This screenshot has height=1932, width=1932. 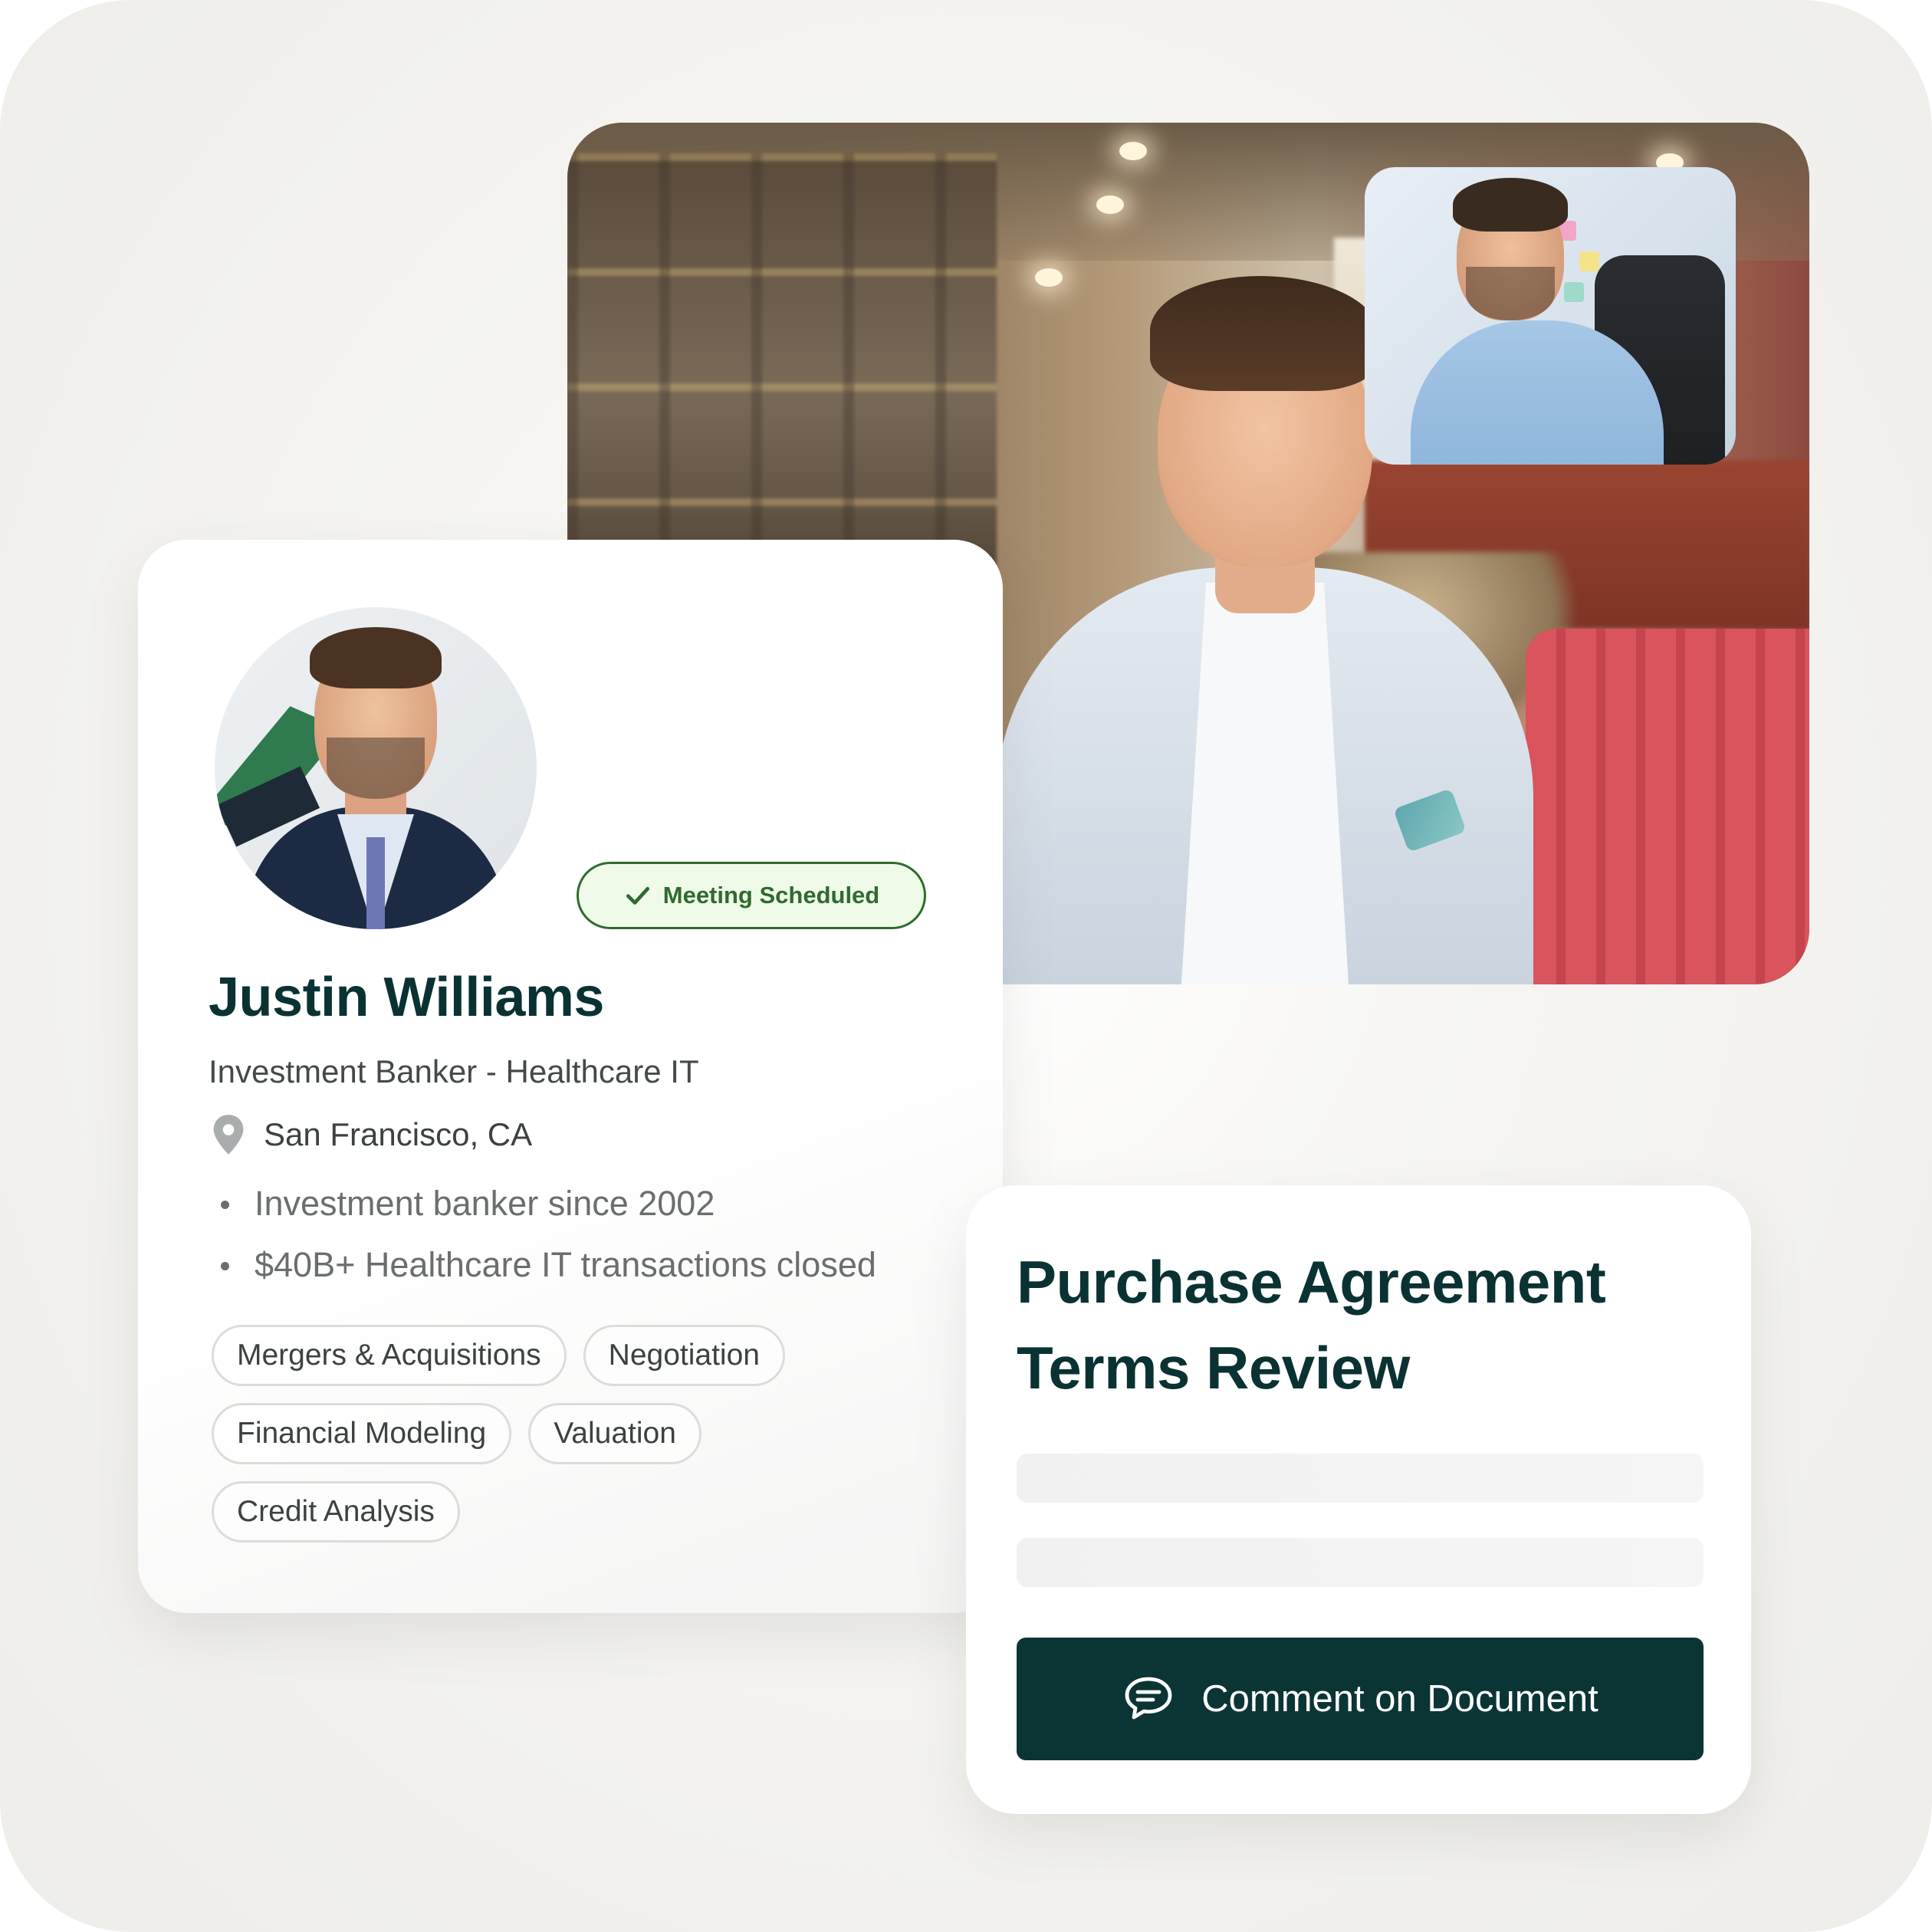 I want to click on status-badge: Meeting Scheduled, so click(x=752, y=895).